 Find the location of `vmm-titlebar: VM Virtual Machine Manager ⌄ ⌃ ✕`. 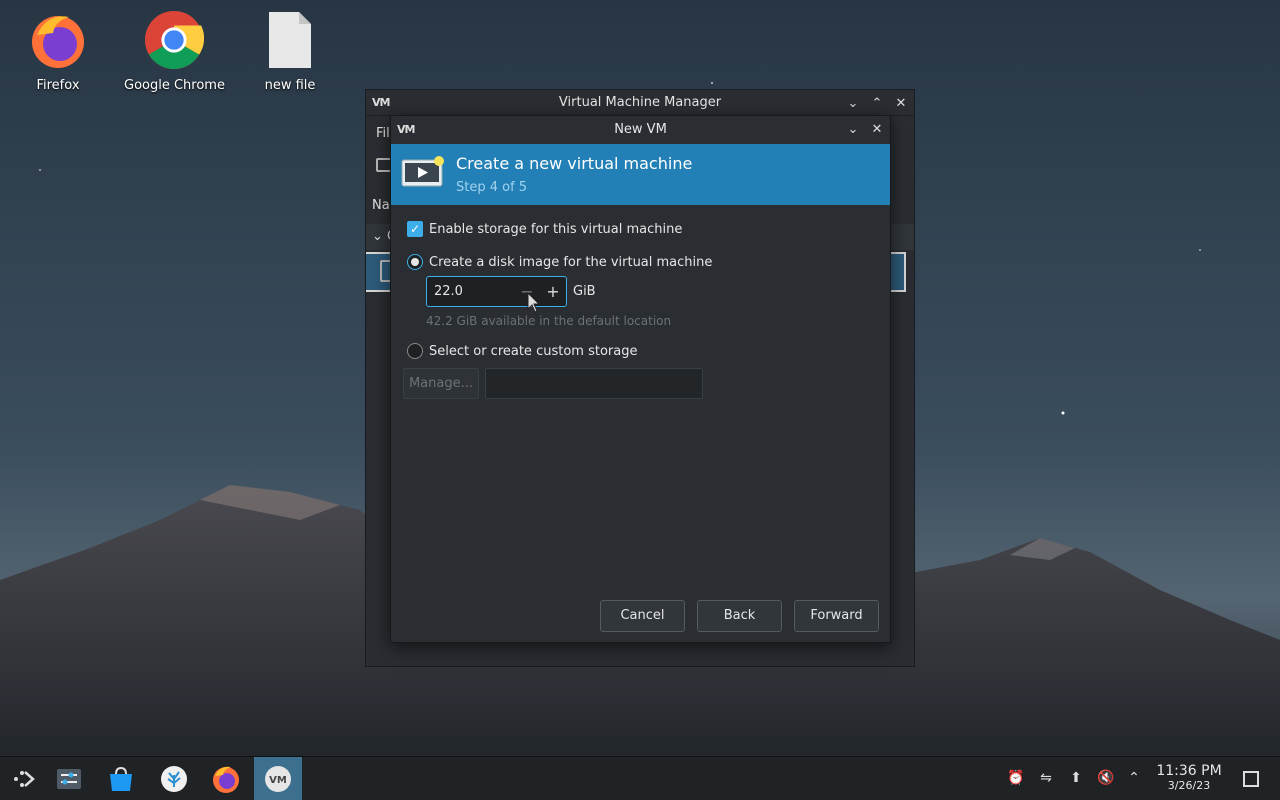

vmm-titlebar: VM Virtual Machine Manager ⌄ ⌃ ✕ is located at coordinates (640, 103).